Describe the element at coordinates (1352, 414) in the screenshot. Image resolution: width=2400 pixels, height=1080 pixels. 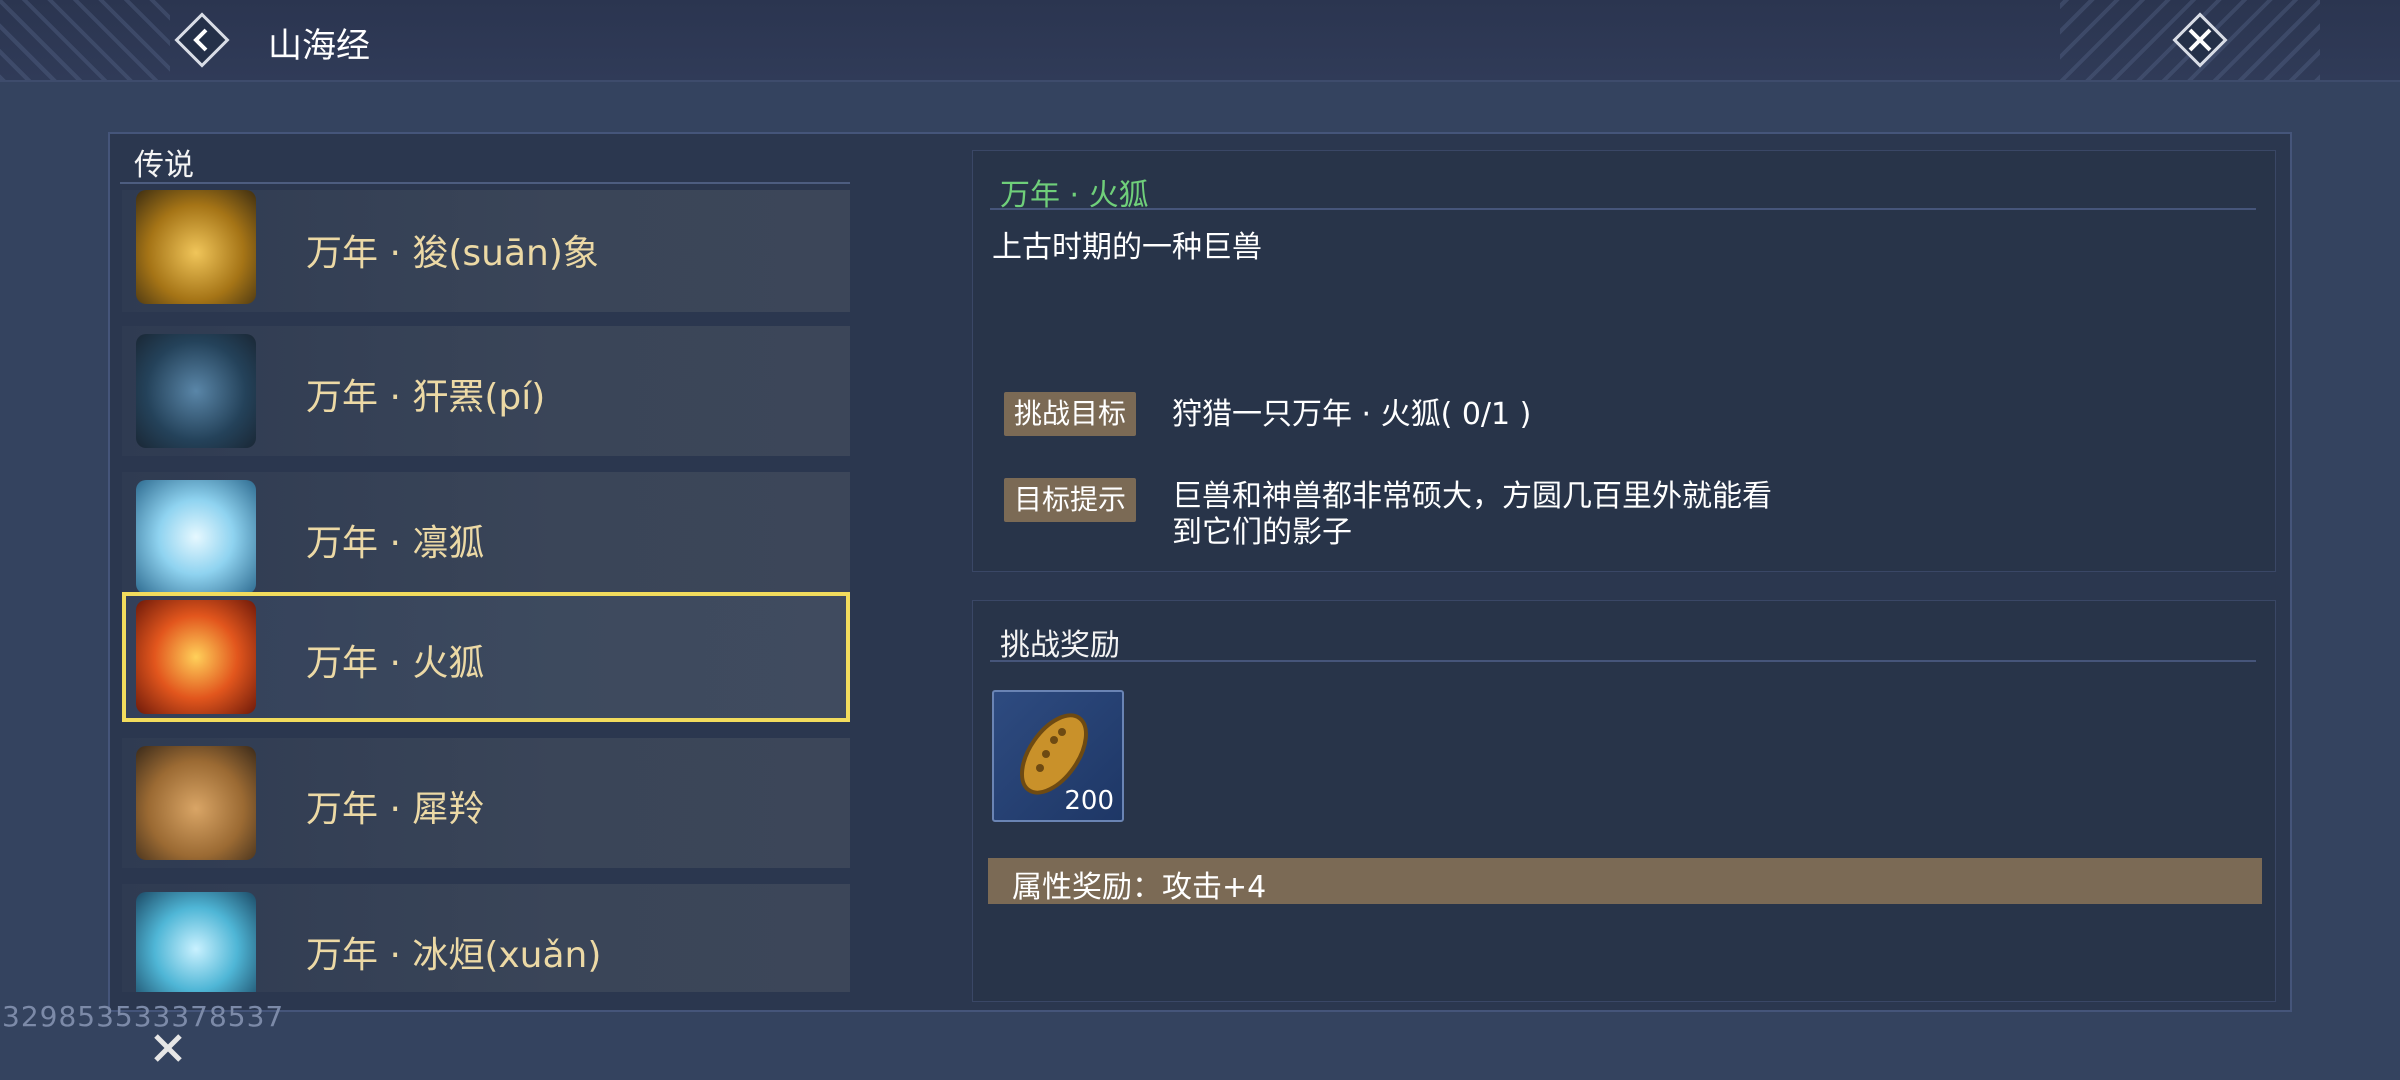
I see `objective-text: 狩猎一只万年 · 火狐( 0/1 )` at that location.